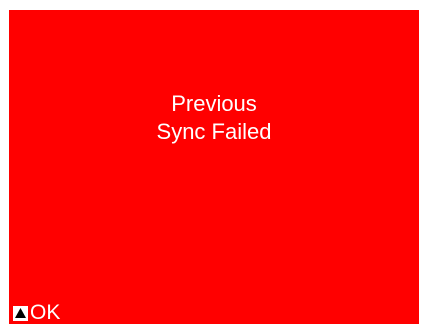 This screenshot has width=428, height=324. Describe the element at coordinates (20, 313) in the screenshot. I see `up-triangle-icon` at that location.